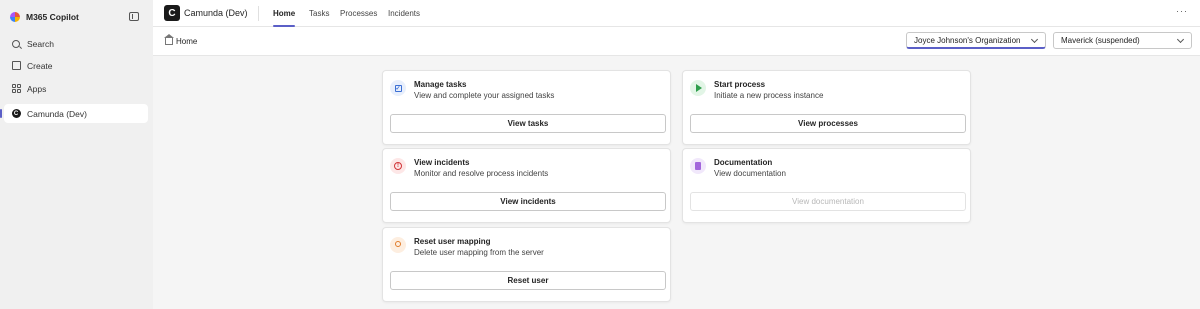 Image resolution: width=1200 pixels, height=309 pixels. Describe the element at coordinates (172, 13) in the screenshot. I see `camunda-logo-icon: C` at that location.